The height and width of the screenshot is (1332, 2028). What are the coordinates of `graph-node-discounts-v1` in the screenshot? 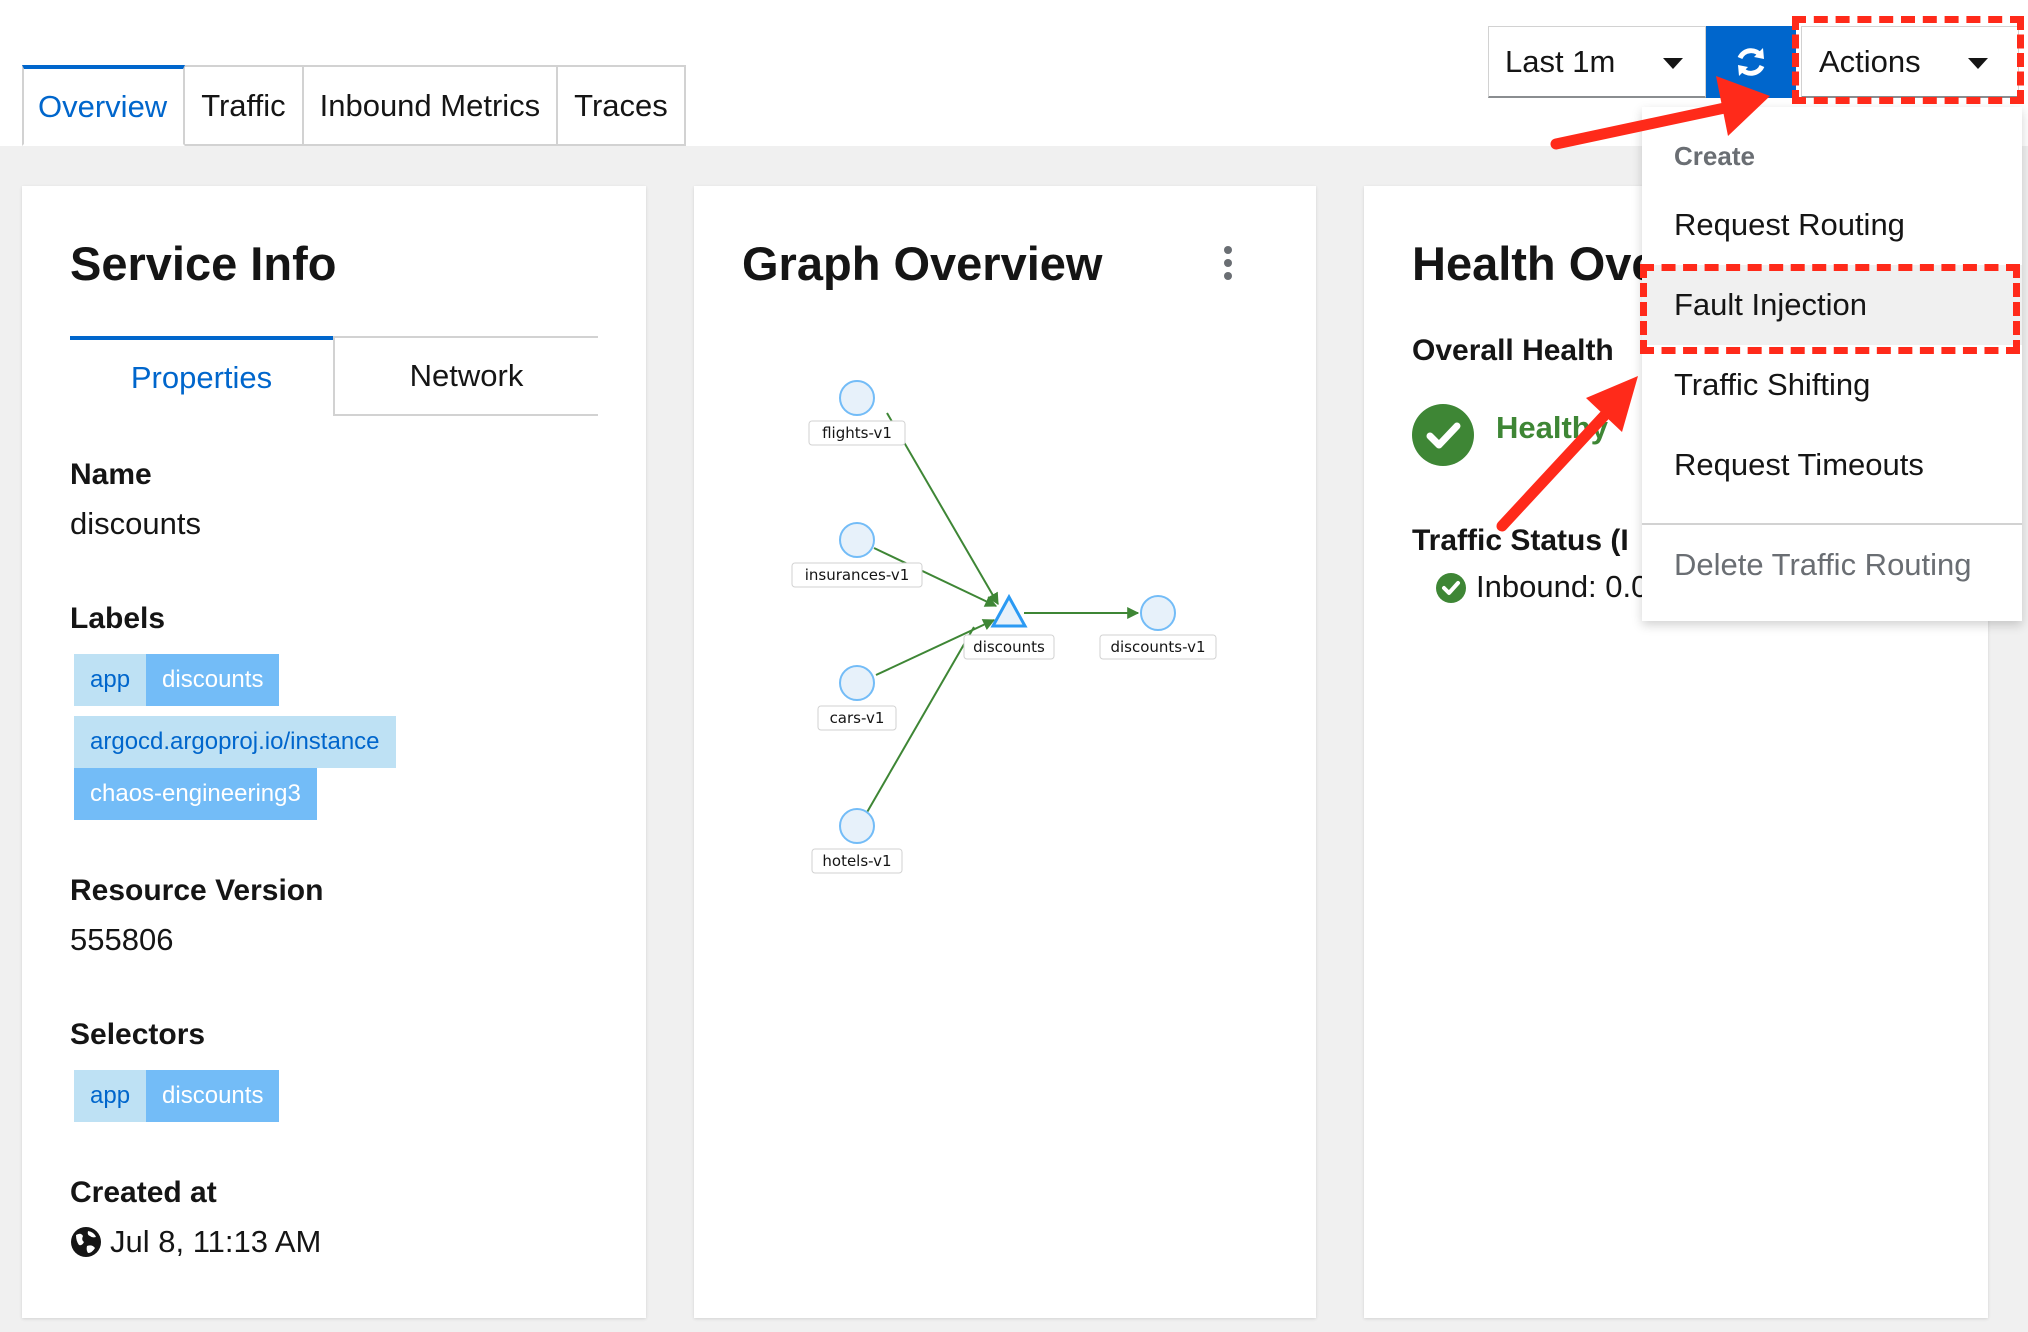 It's located at (1158, 613).